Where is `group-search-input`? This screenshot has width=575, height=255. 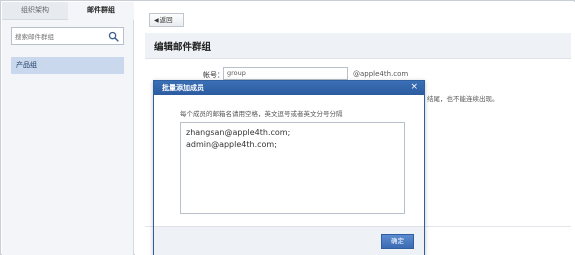
group-search-input is located at coordinates (61, 36).